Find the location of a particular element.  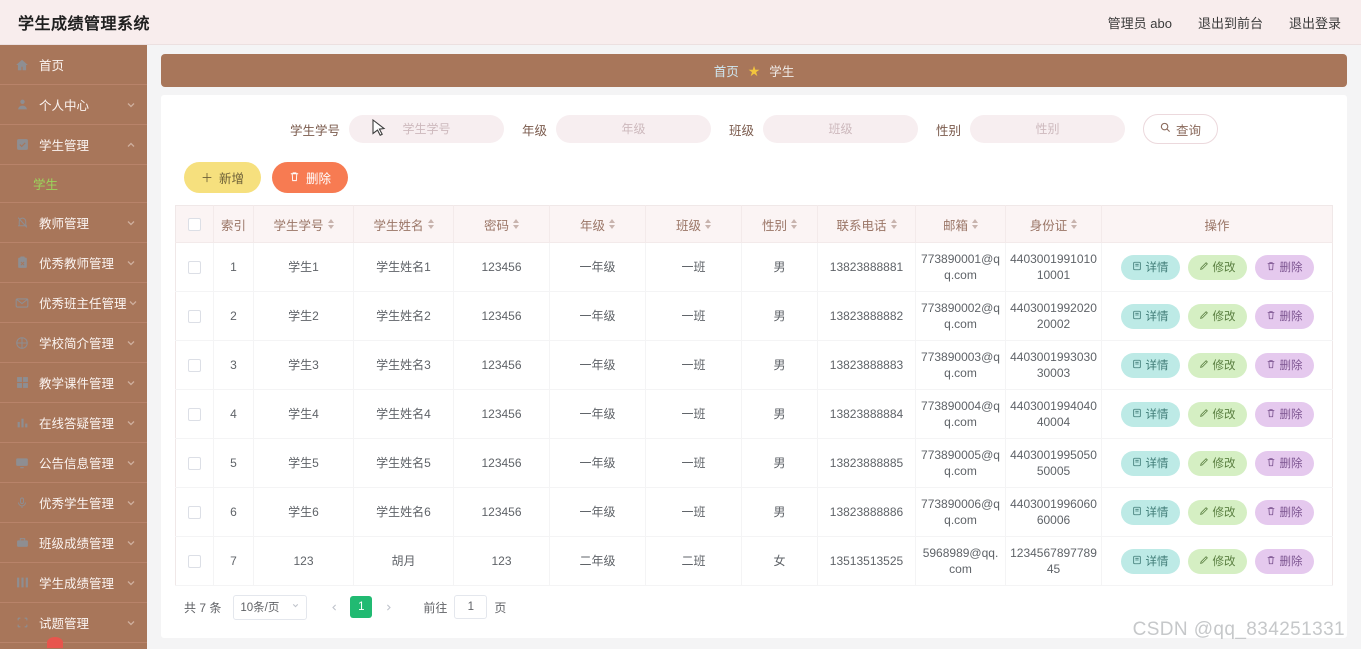

batch-delete-button: 删除 is located at coordinates (310, 177).